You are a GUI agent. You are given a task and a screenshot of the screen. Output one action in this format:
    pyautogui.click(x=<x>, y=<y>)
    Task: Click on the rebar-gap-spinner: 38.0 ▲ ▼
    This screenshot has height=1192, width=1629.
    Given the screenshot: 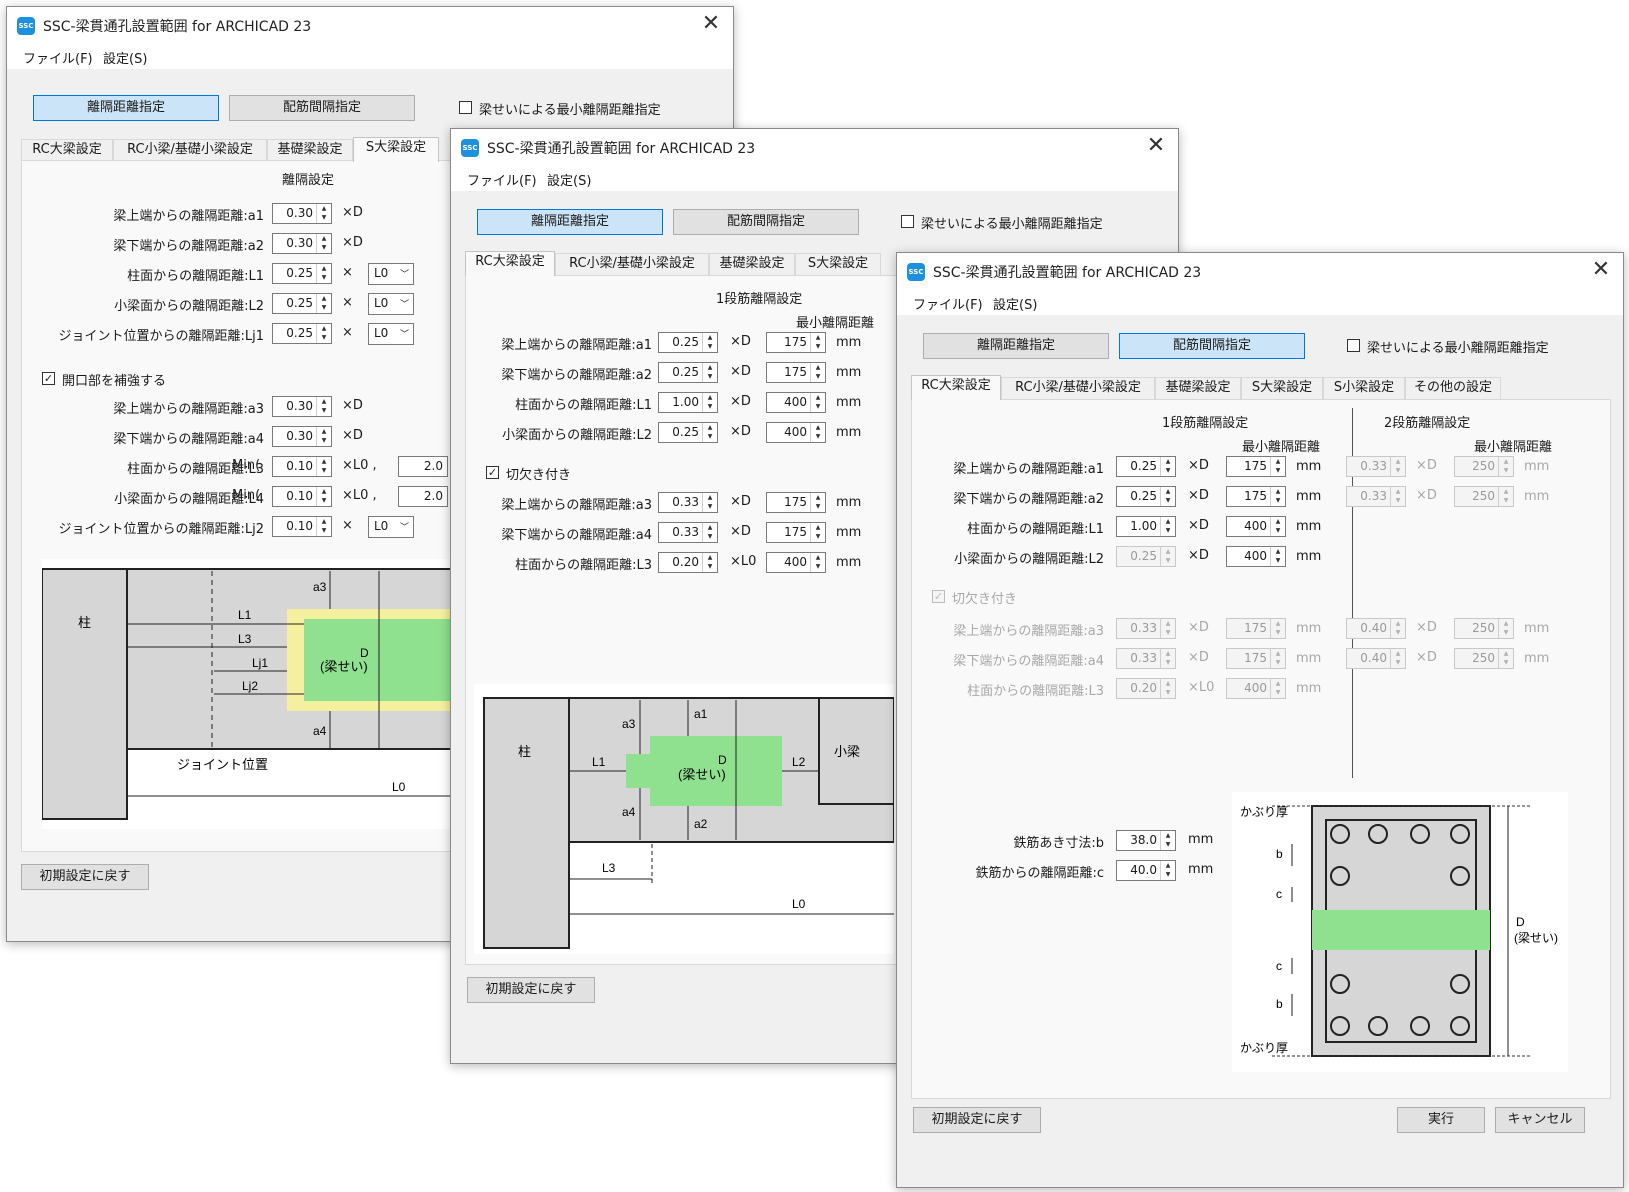 What is the action you would take?
    pyautogui.click(x=1146, y=840)
    